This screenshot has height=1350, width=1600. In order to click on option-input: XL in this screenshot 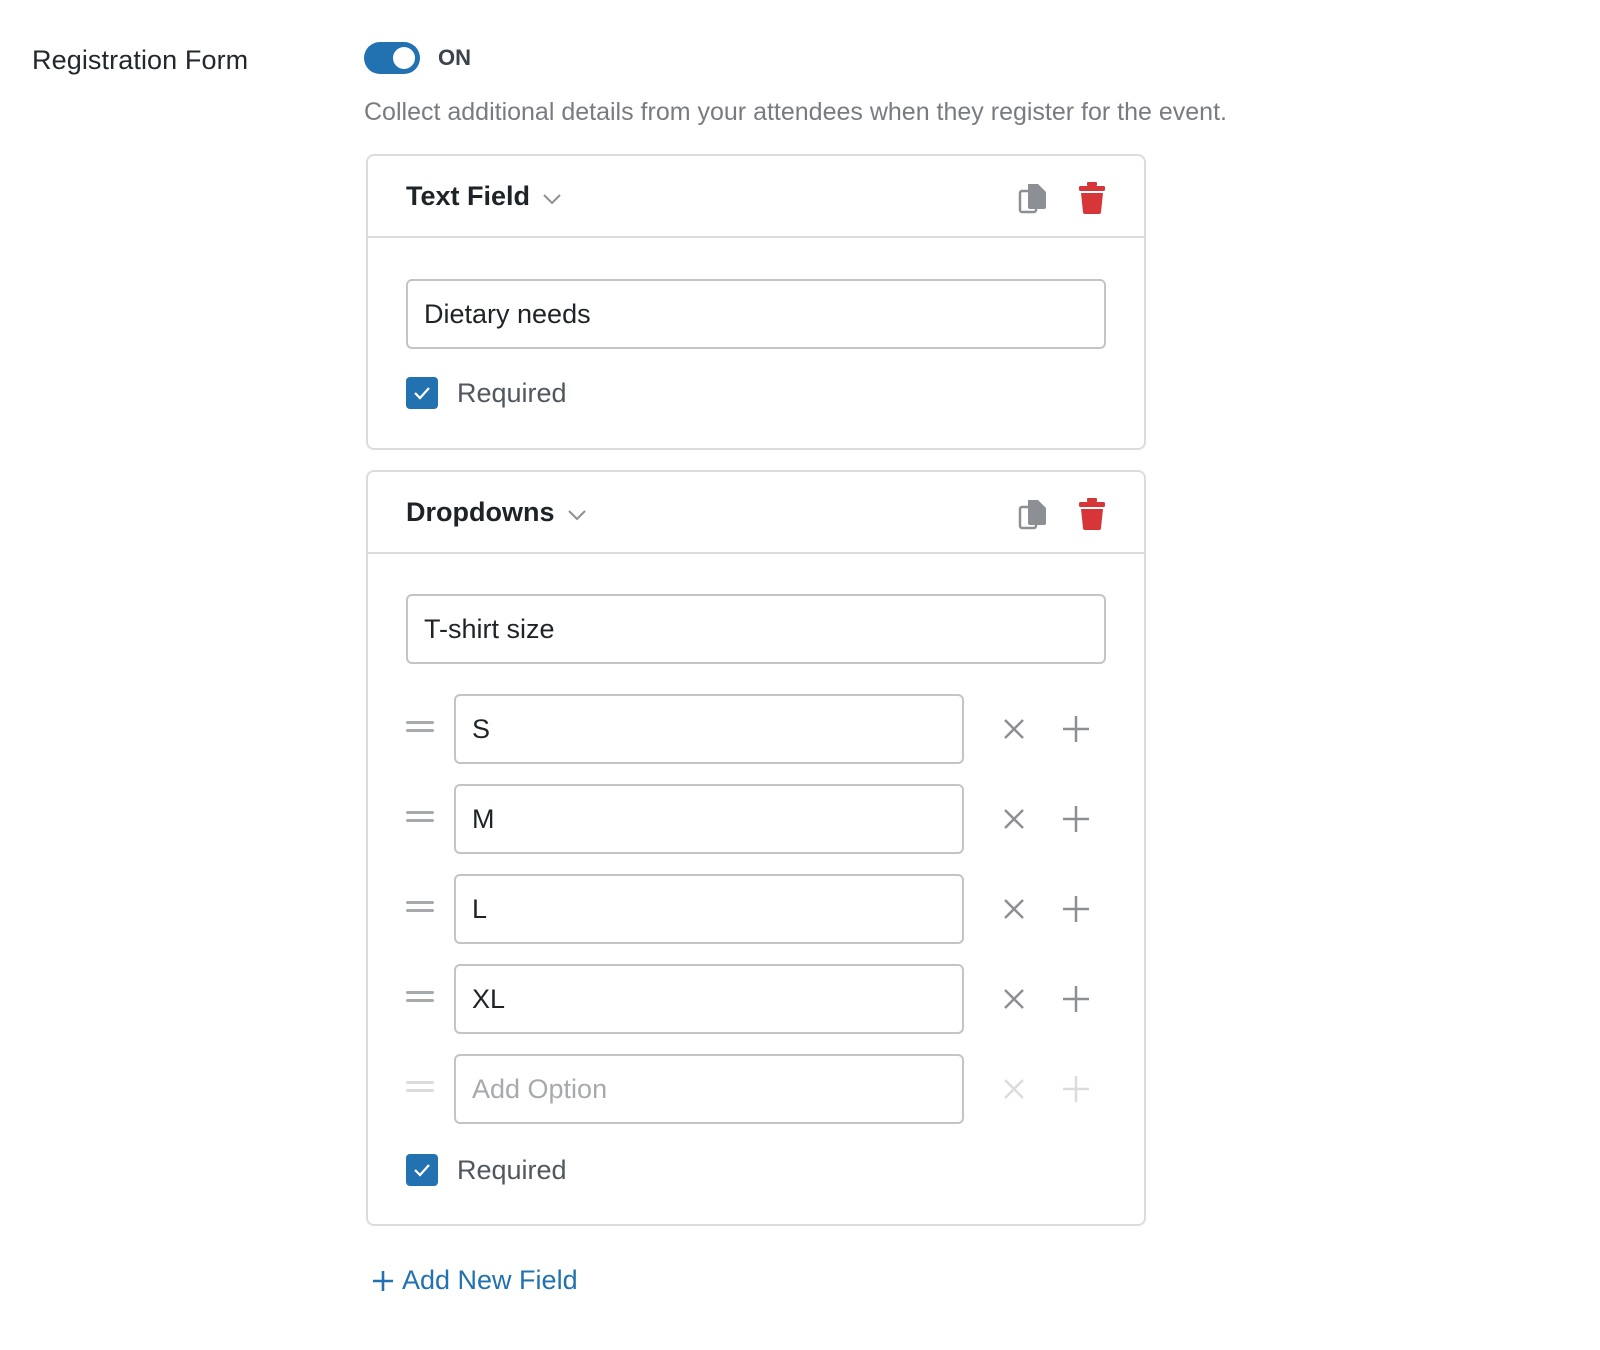, I will do `click(709, 999)`.